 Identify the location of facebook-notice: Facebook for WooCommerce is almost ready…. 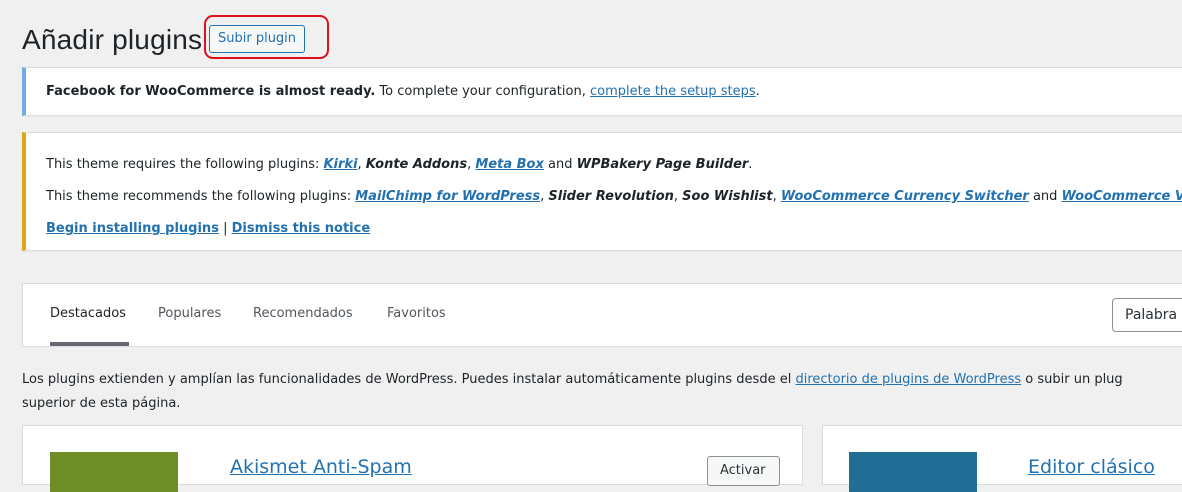
(602, 91).